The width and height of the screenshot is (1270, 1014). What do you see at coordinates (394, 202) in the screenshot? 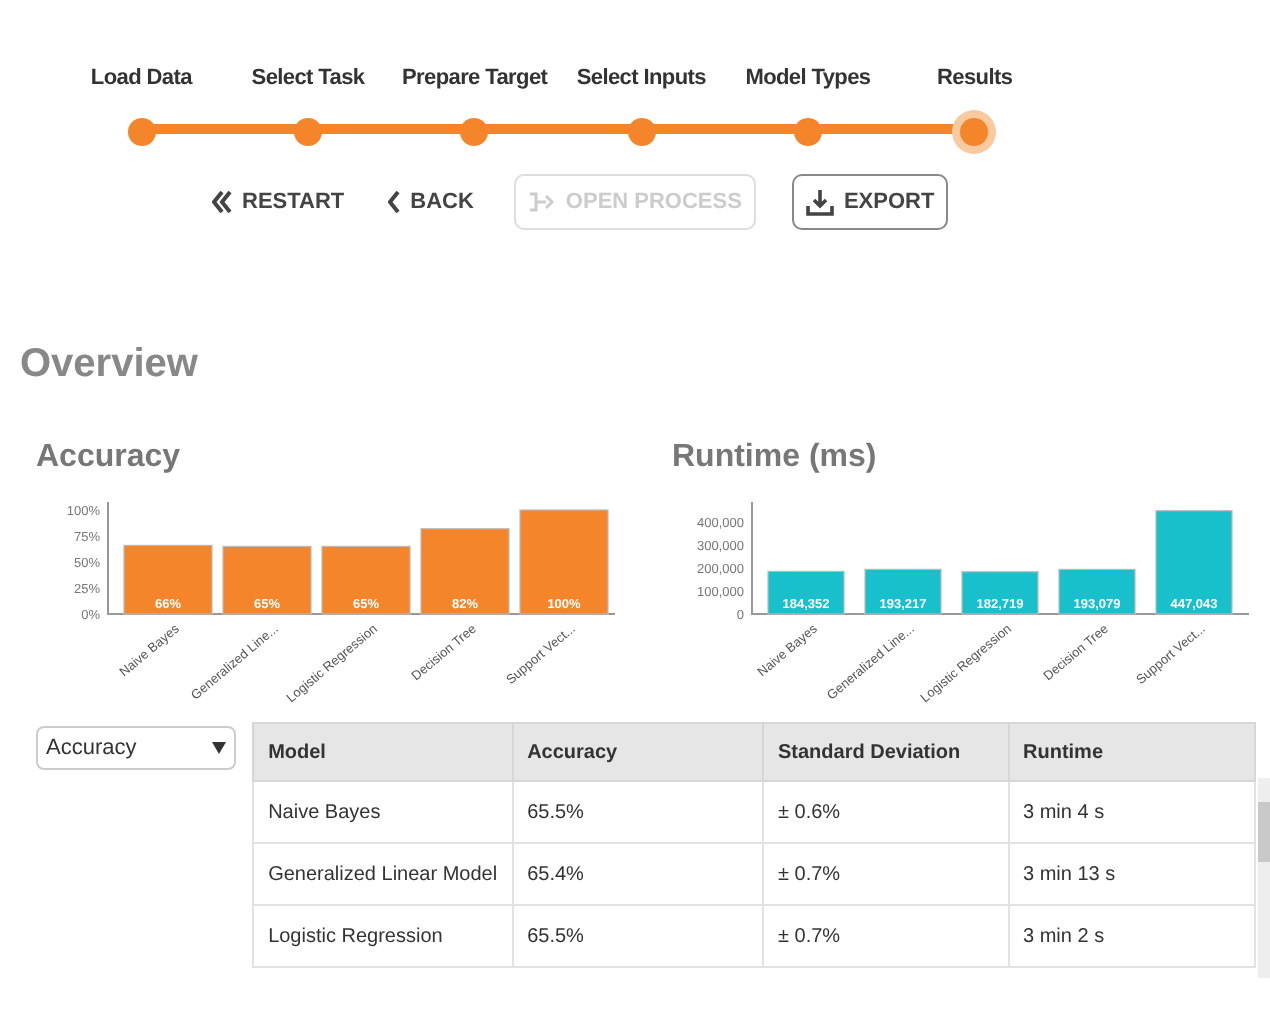
I see `chevron-left-icon` at bounding box center [394, 202].